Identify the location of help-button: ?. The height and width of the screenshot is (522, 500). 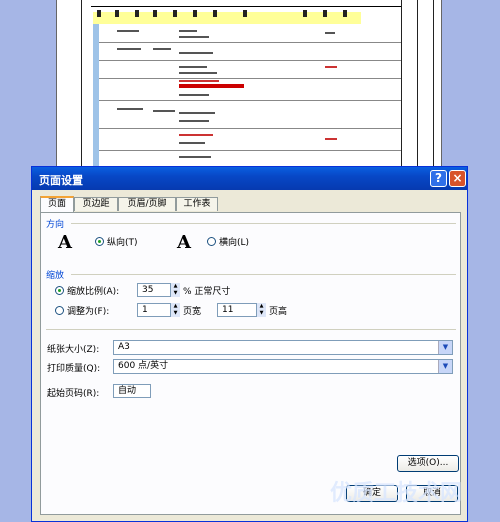
(438, 178).